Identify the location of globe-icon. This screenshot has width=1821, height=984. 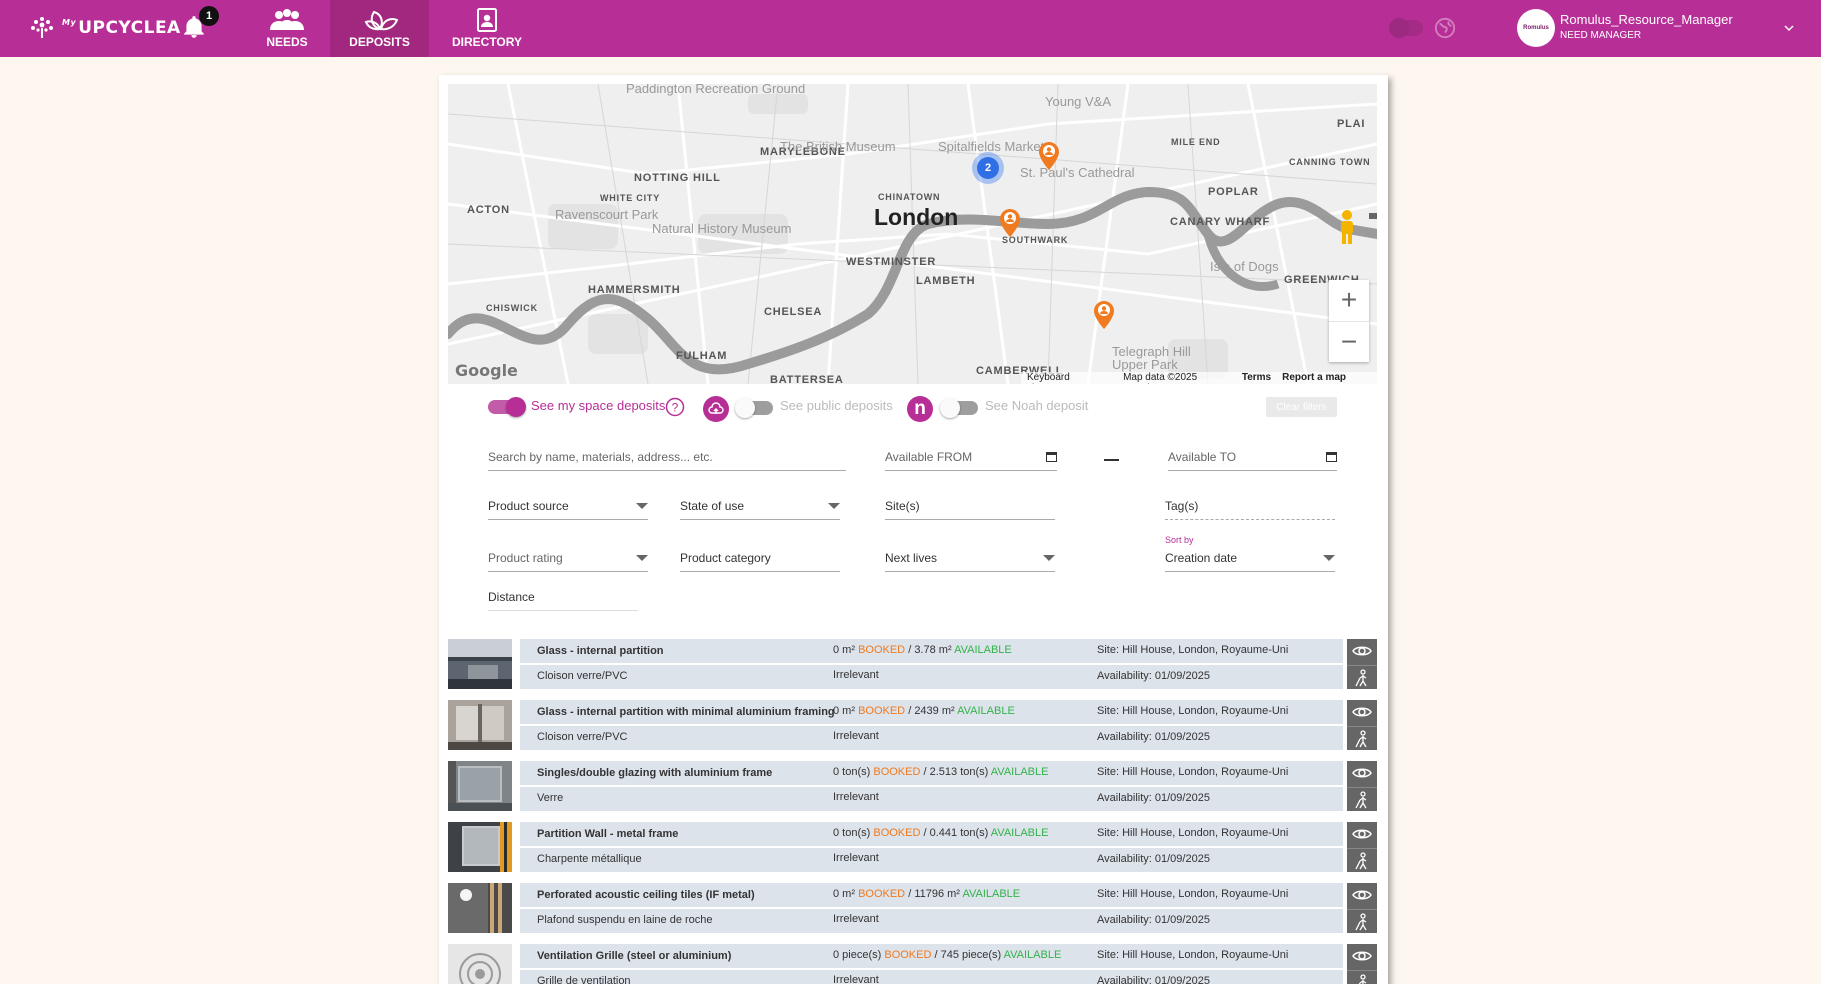
(1445, 28).